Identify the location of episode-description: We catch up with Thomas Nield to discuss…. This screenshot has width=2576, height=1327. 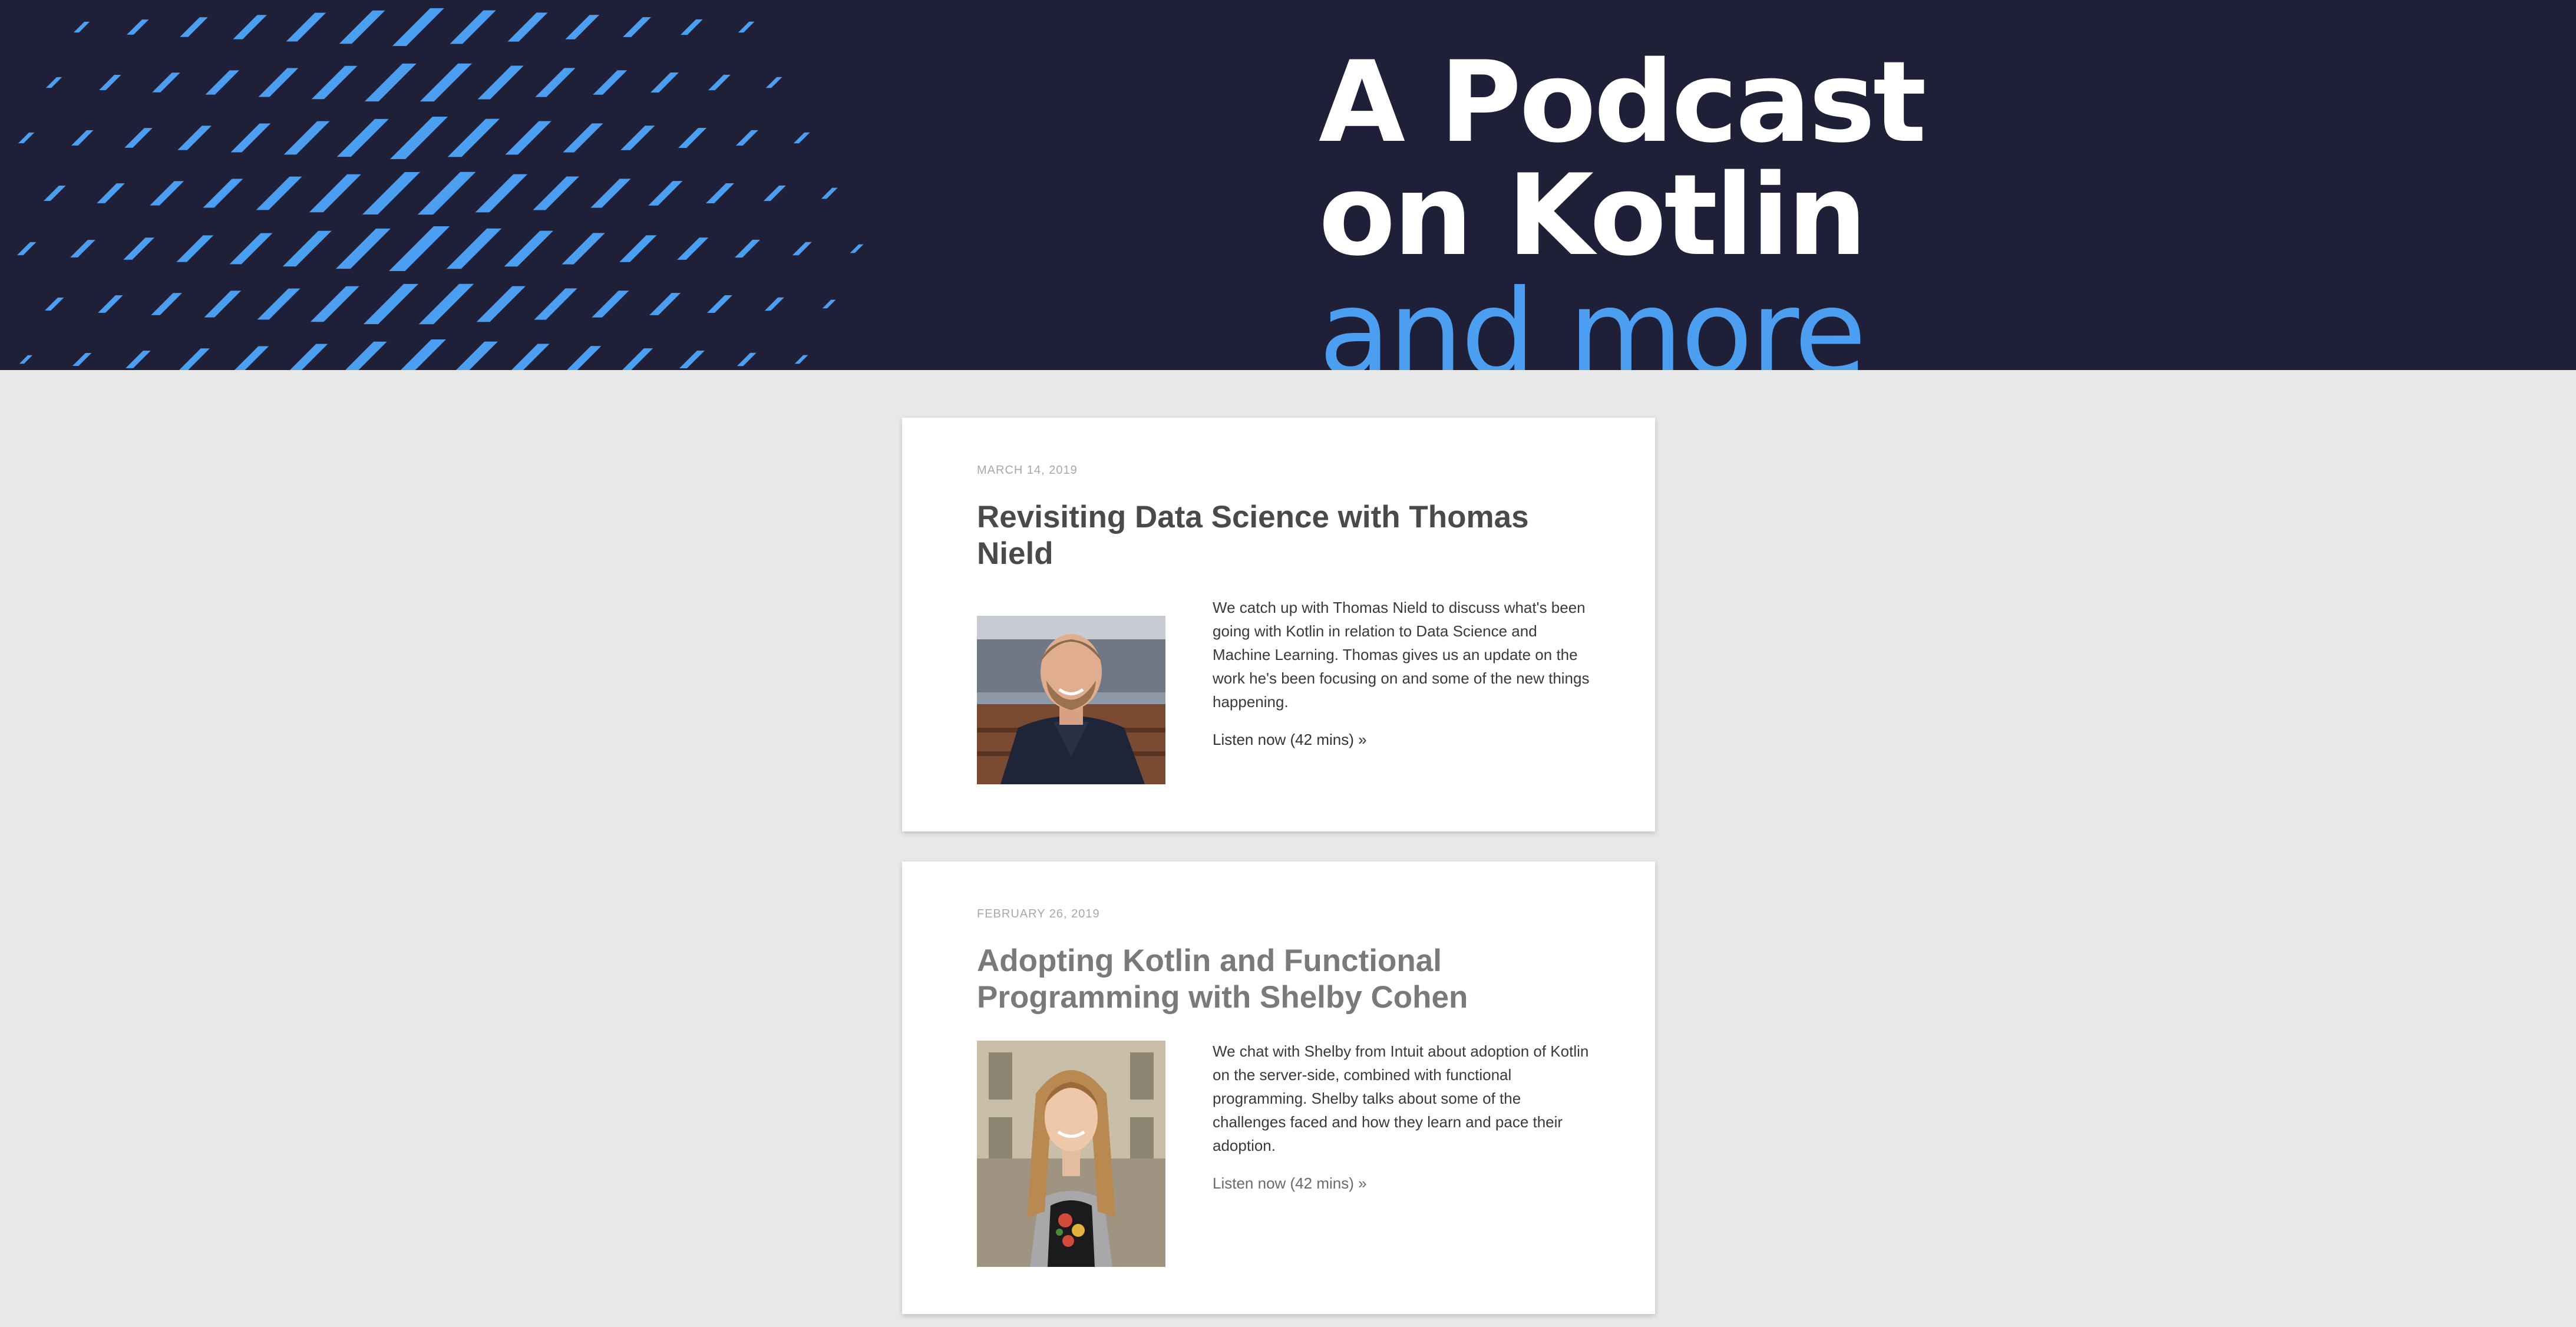
(1401, 655).